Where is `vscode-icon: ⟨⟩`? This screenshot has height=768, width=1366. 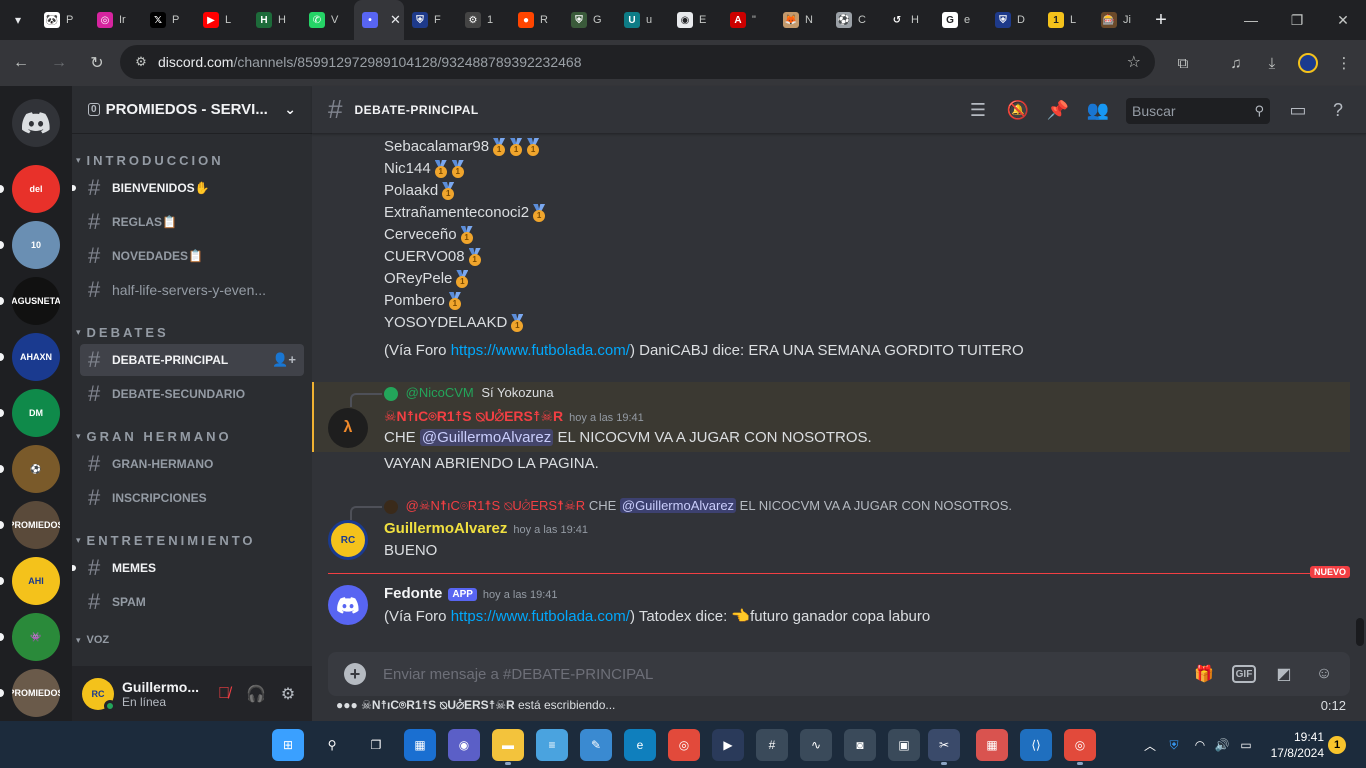 vscode-icon: ⟨⟩ is located at coordinates (1036, 745).